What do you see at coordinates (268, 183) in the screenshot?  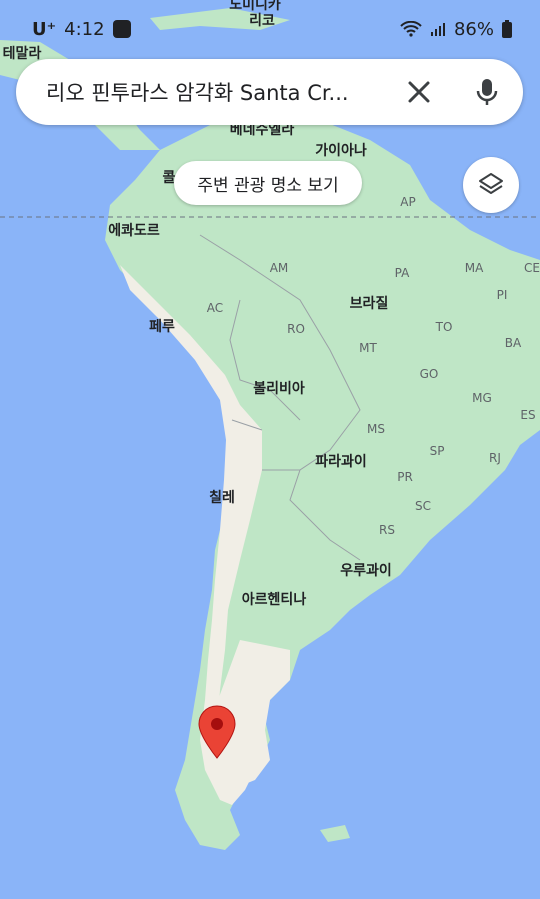 I see `nearby-attractions-chip: 주변 관광 명소 보기` at bounding box center [268, 183].